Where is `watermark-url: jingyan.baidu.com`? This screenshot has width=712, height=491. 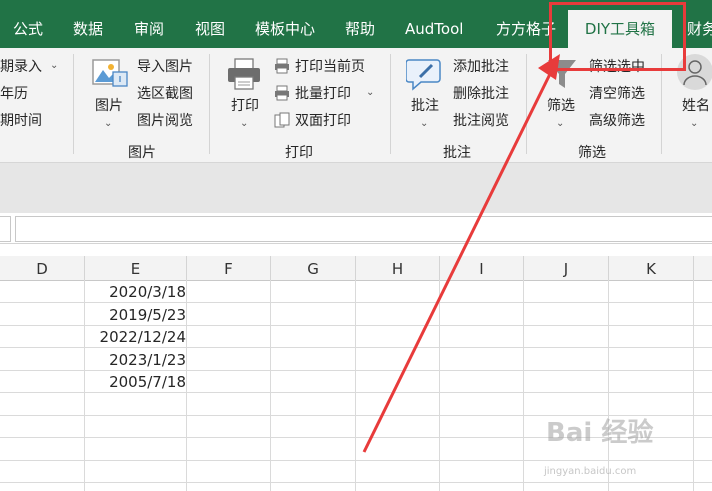 watermark-url: jingyan.baidu.com is located at coordinates (590, 471).